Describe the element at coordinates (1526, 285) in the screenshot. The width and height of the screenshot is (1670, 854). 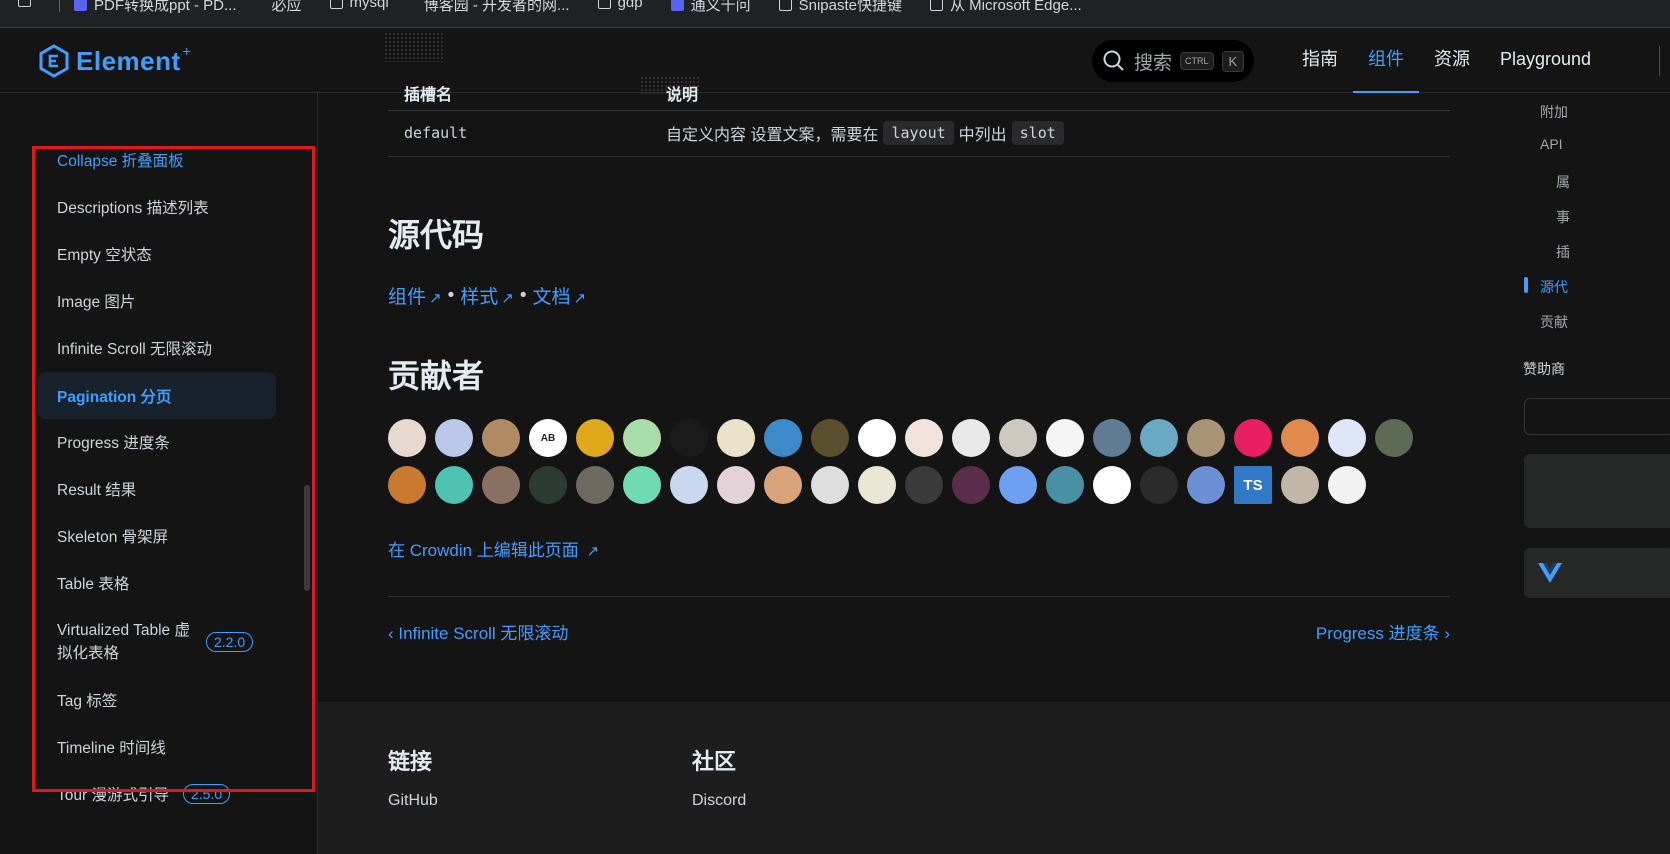
I see `toc-active-marker` at that location.